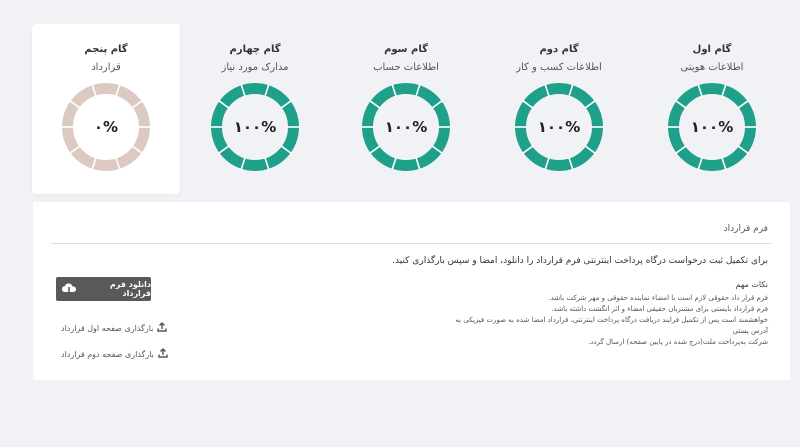  Describe the element at coordinates (751, 284) in the screenshot. I see `notes-title: نکات مهم` at that location.